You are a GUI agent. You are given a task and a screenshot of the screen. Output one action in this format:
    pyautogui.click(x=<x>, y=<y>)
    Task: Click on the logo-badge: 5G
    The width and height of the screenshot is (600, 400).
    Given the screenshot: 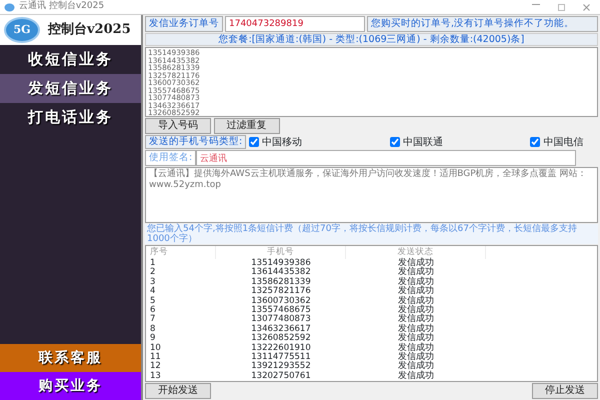 What is the action you would take?
    pyautogui.click(x=22, y=30)
    